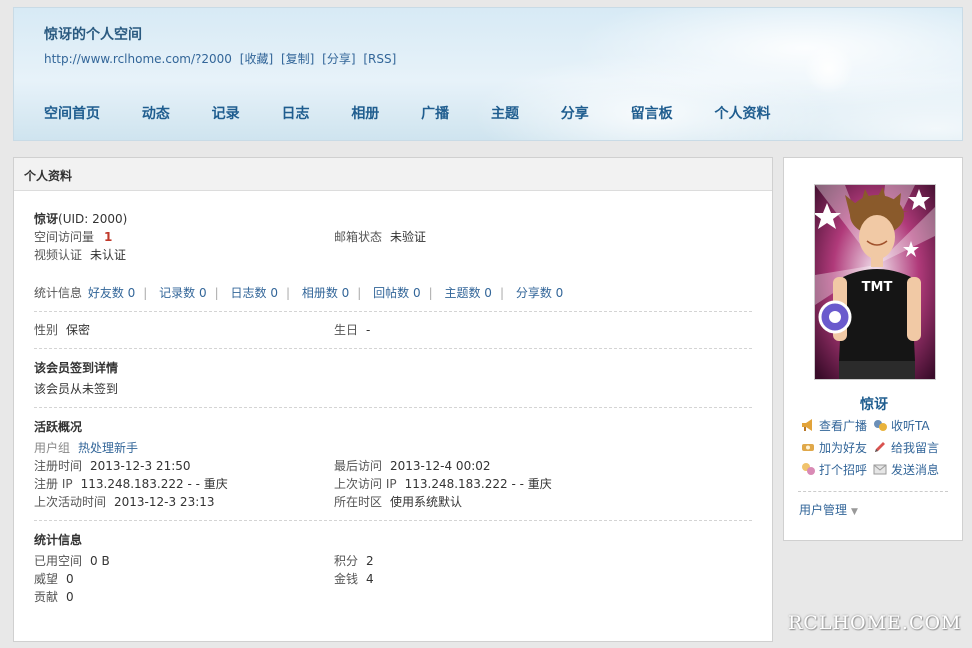  Describe the element at coordinates (182, 293) in the screenshot. I see `stat-records: 记录数 0` at that location.